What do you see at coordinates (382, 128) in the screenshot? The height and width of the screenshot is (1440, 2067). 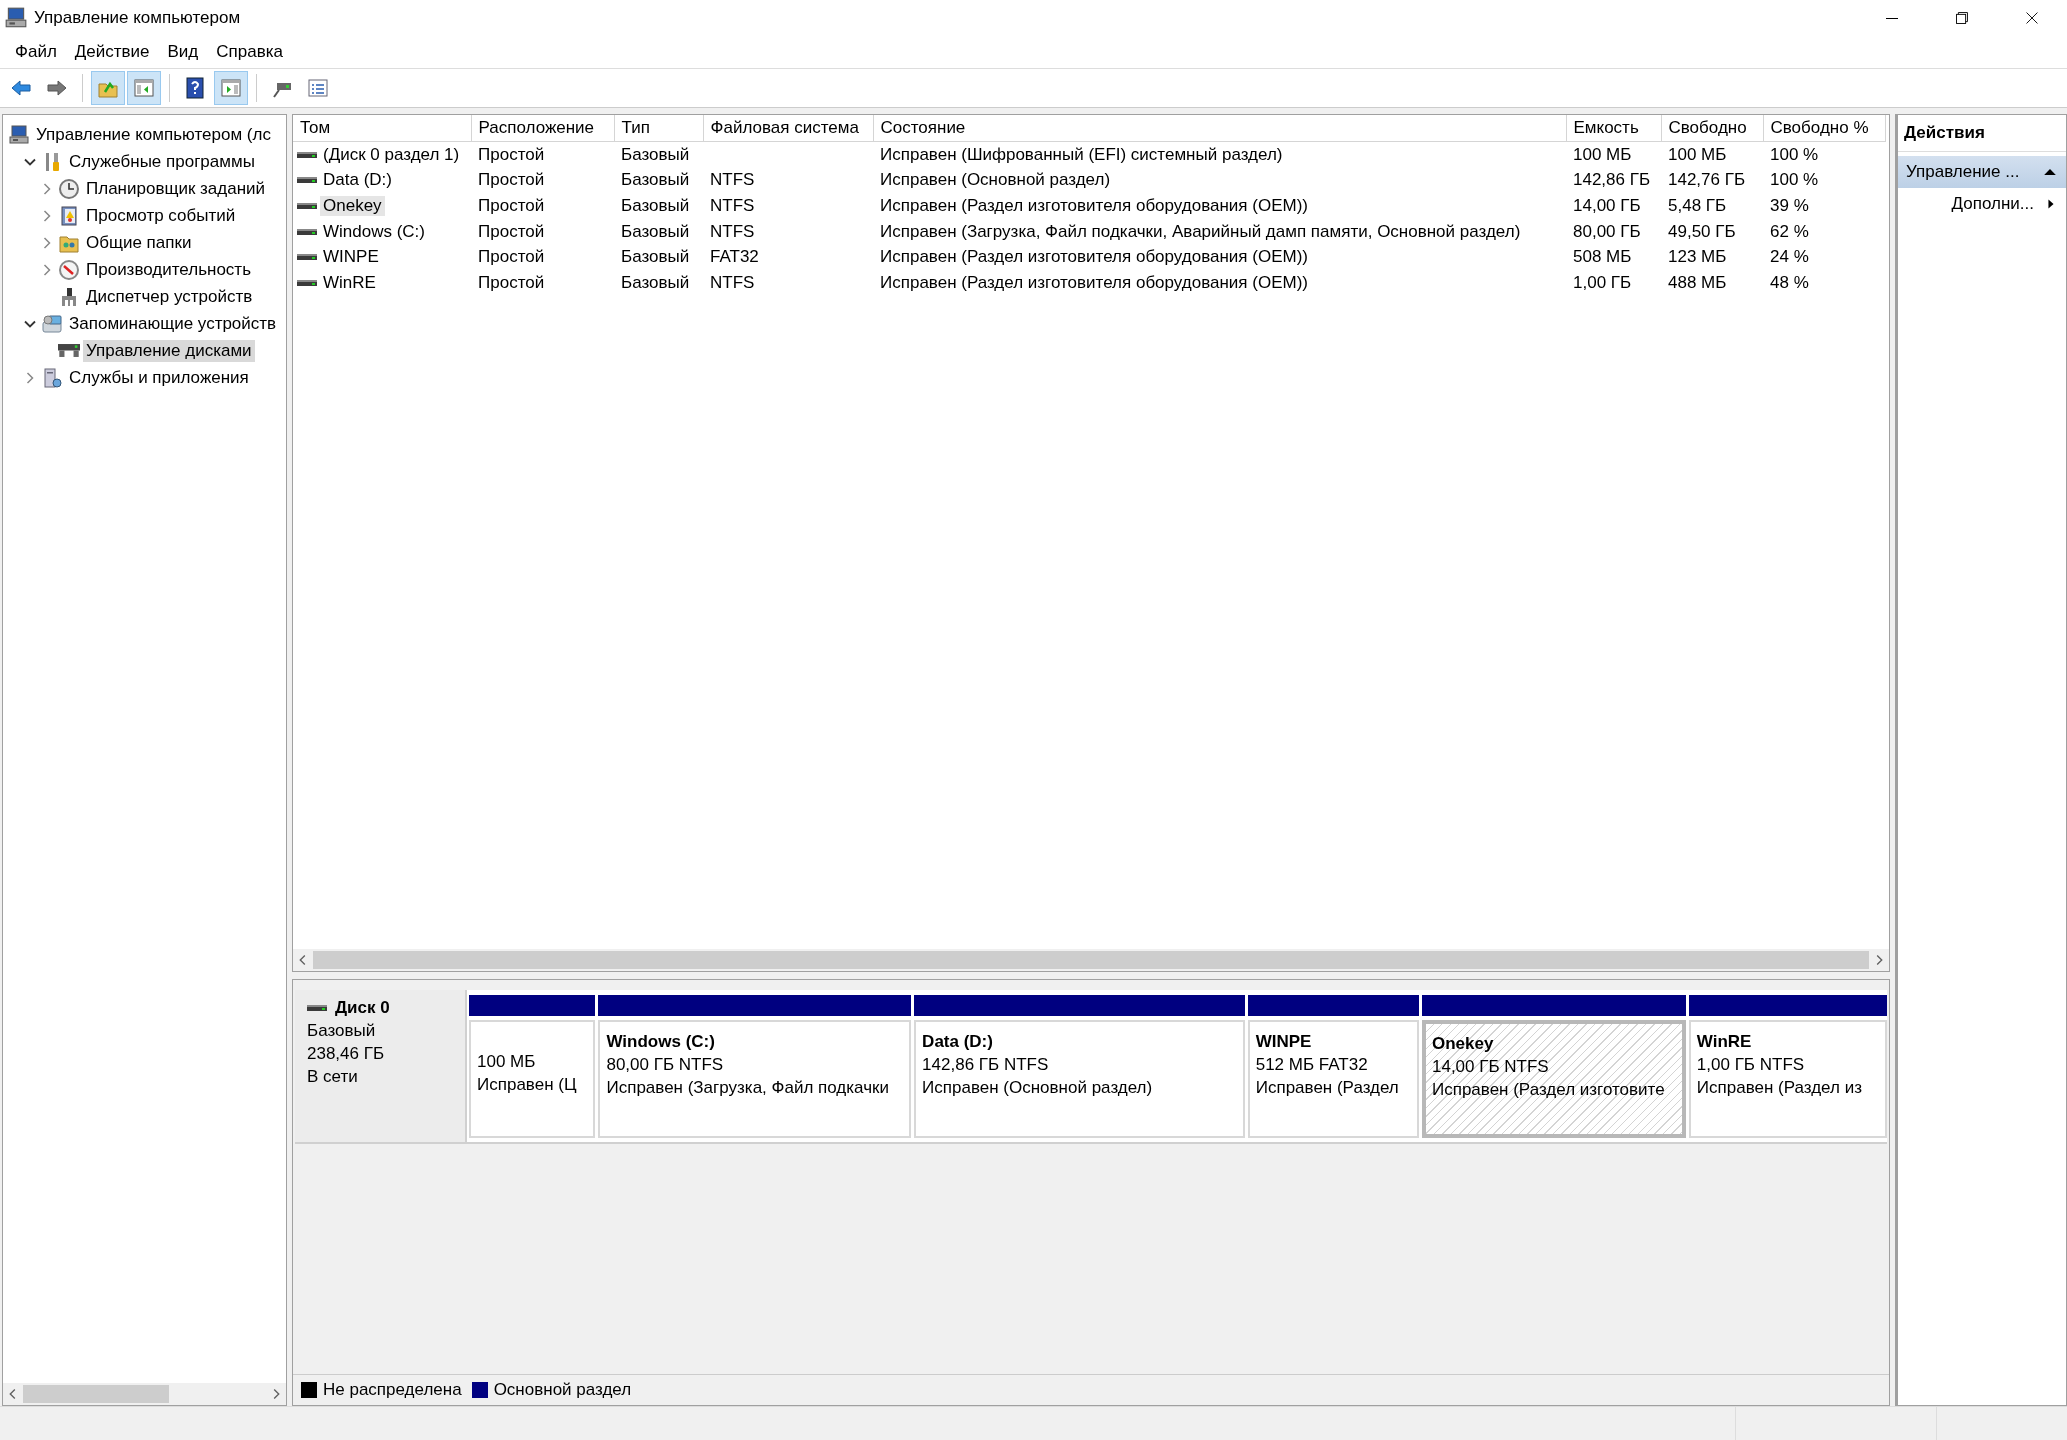 I see `column-header: Том` at bounding box center [382, 128].